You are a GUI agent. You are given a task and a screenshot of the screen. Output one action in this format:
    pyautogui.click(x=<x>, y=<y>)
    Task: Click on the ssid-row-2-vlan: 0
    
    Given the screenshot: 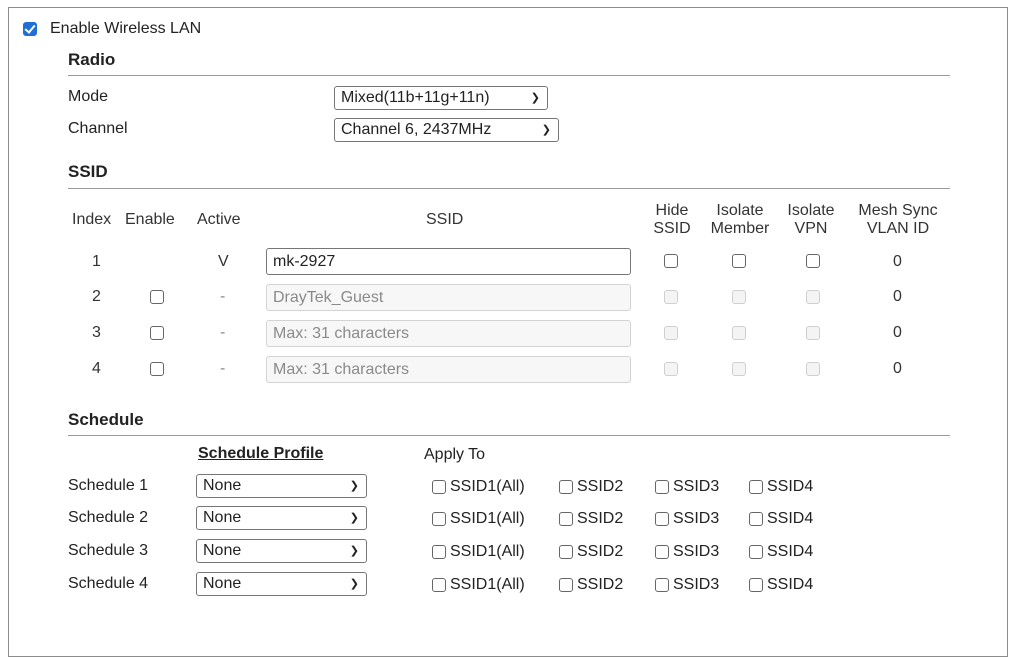 What is the action you would take?
    pyautogui.click(x=897, y=296)
    